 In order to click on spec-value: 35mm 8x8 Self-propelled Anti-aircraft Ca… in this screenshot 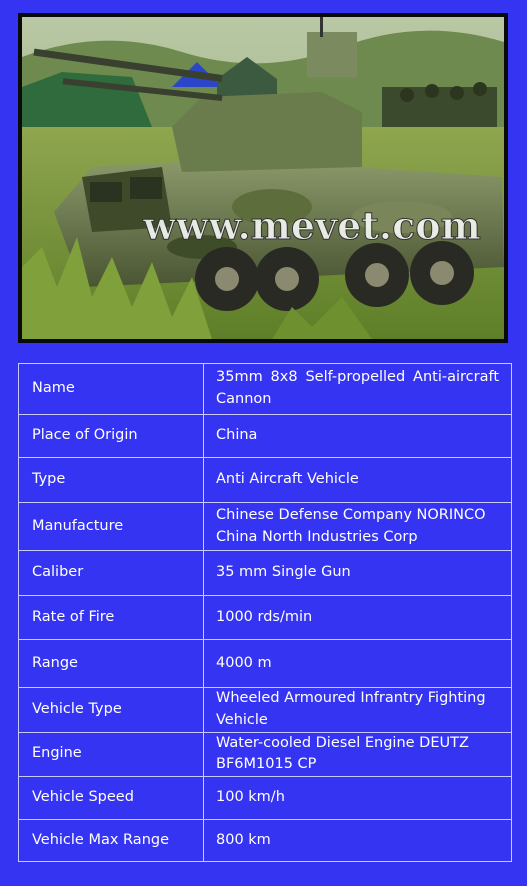, I will do `click(357, 389)`.